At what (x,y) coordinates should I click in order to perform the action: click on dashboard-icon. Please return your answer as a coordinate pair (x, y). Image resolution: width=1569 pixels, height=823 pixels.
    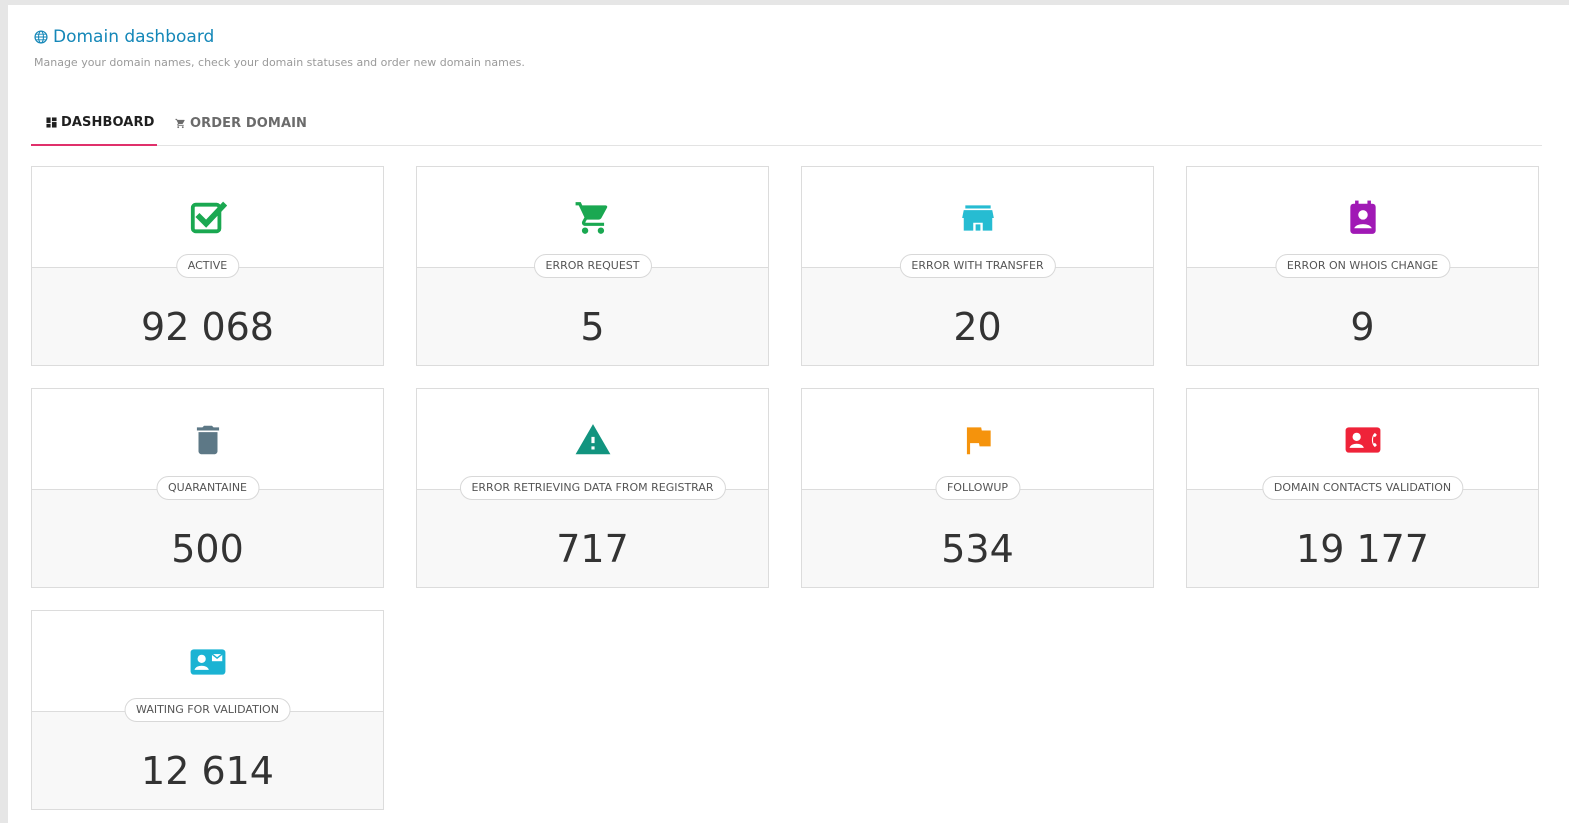
    Looking at the image, I should click on (51, 122).